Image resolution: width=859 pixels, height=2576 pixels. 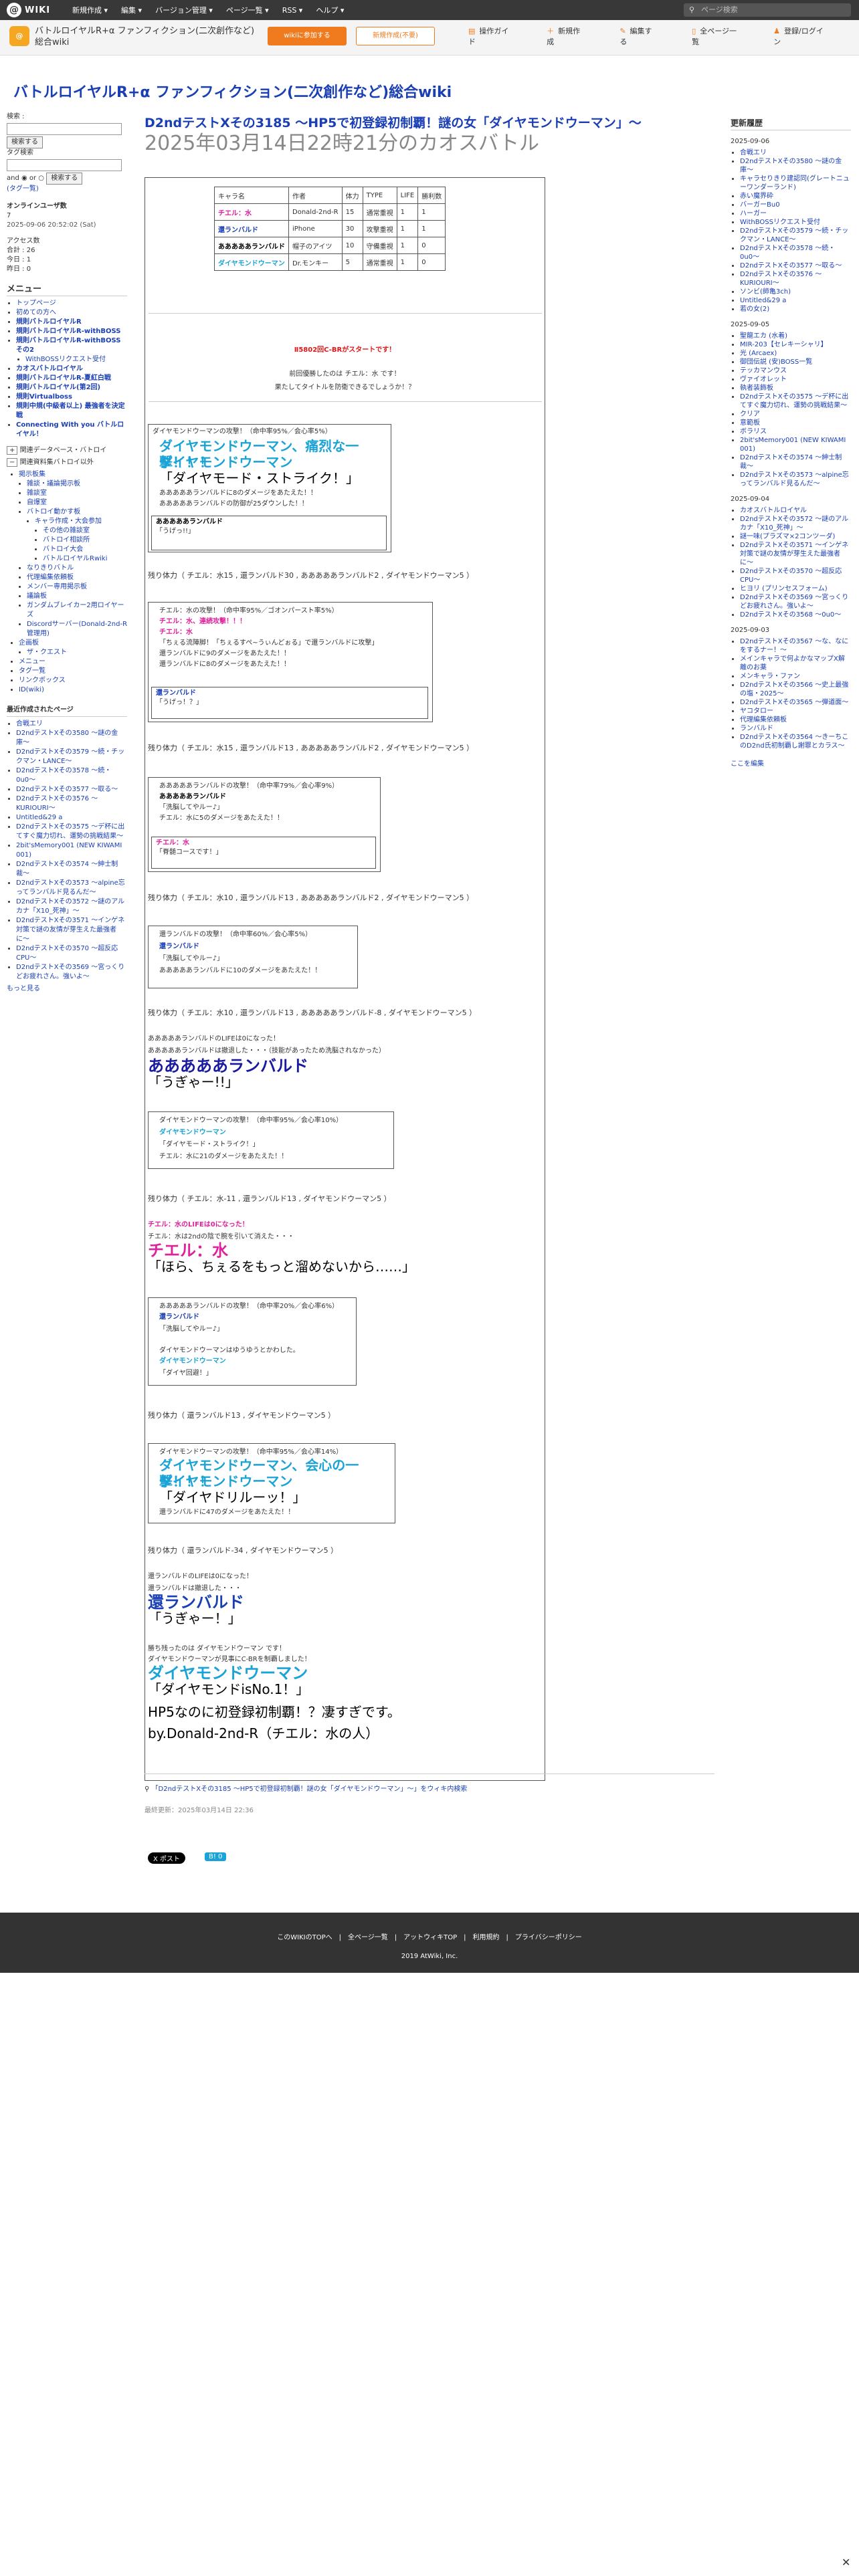 I want to click on history-link: カオスバトルロイヤル, so click(x=774, y=510).